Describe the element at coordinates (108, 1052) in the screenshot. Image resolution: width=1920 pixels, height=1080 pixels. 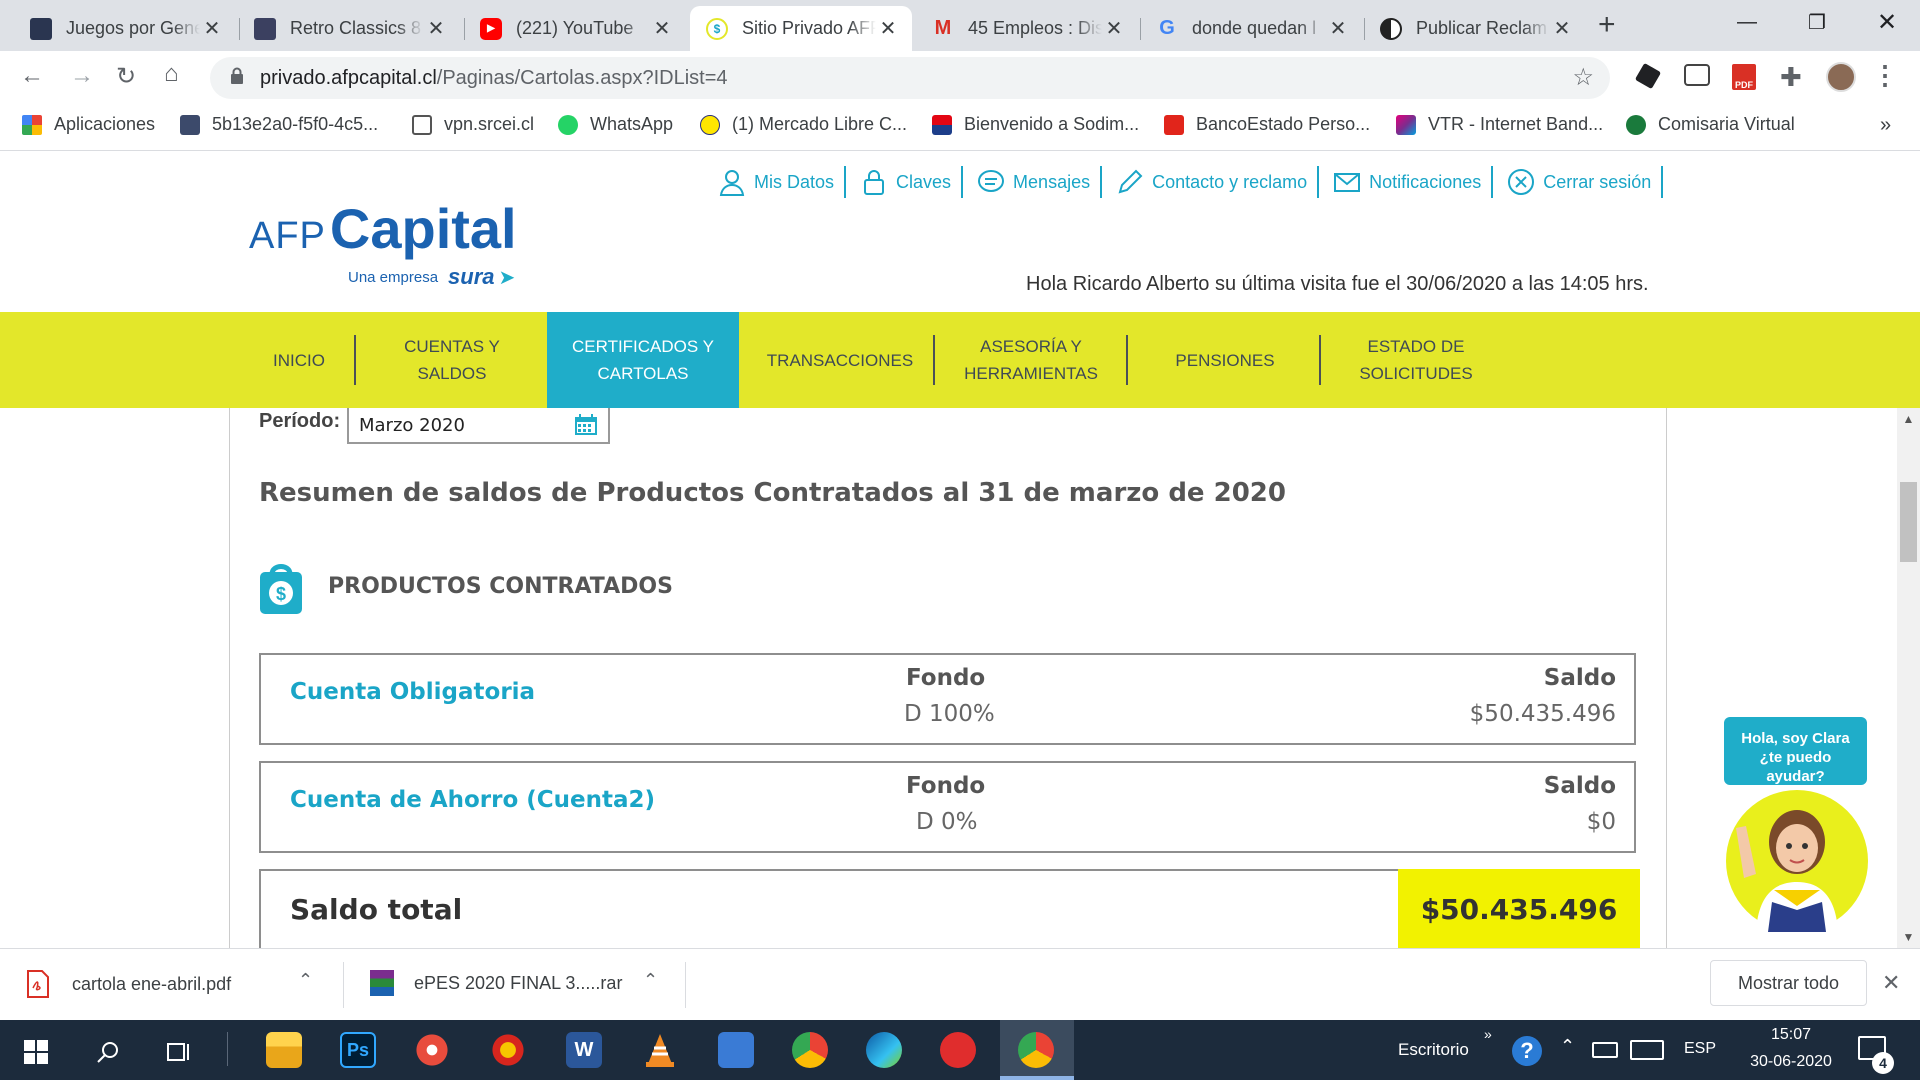
I see `search-icon` at that location.